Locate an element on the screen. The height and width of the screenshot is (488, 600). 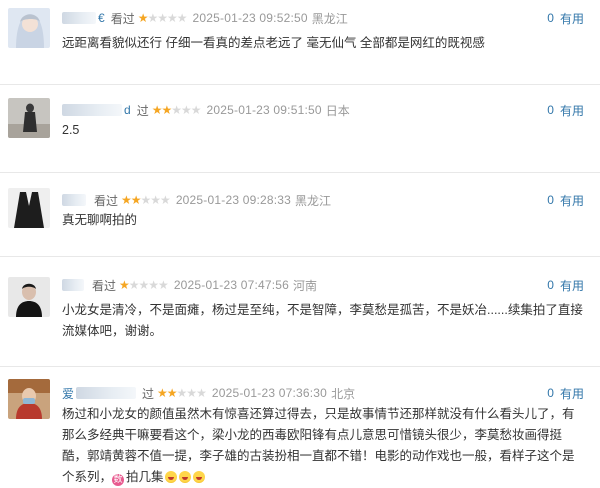
review-text-tail: 拍几集 is located at coordinates (145, 477).